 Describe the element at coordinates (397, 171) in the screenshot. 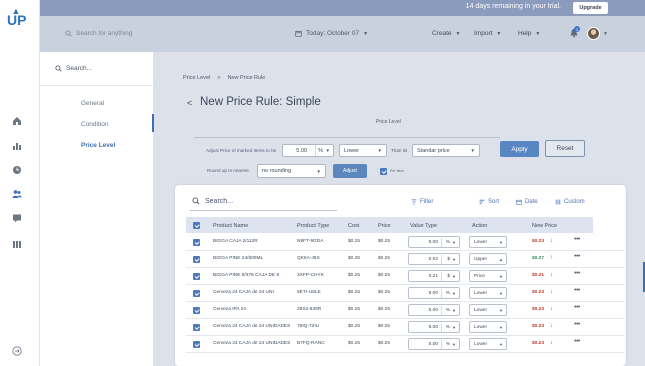

I see `per-item-label: Per Item` at that location.